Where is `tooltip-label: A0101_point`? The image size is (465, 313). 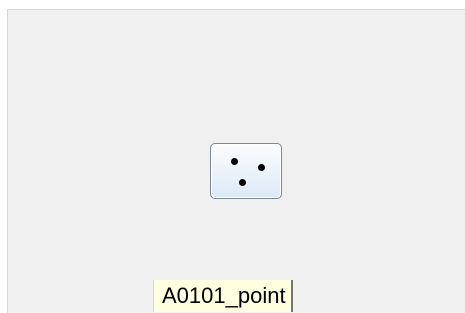
tooltip-label: A0101_point is located at coordinates (224, 295).